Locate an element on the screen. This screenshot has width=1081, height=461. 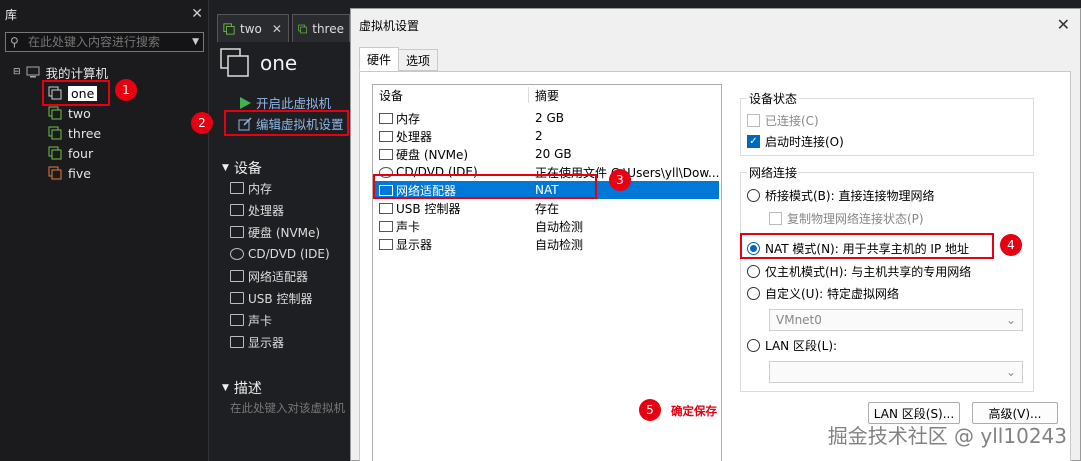
row-device: 处理器 is located at coordinates (414, 136).